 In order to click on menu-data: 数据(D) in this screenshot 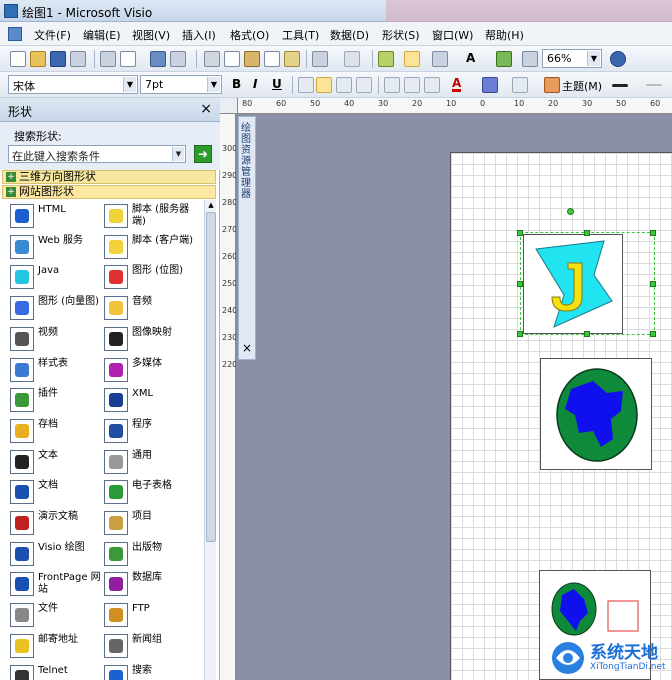, I will do `click(349, 35)`.